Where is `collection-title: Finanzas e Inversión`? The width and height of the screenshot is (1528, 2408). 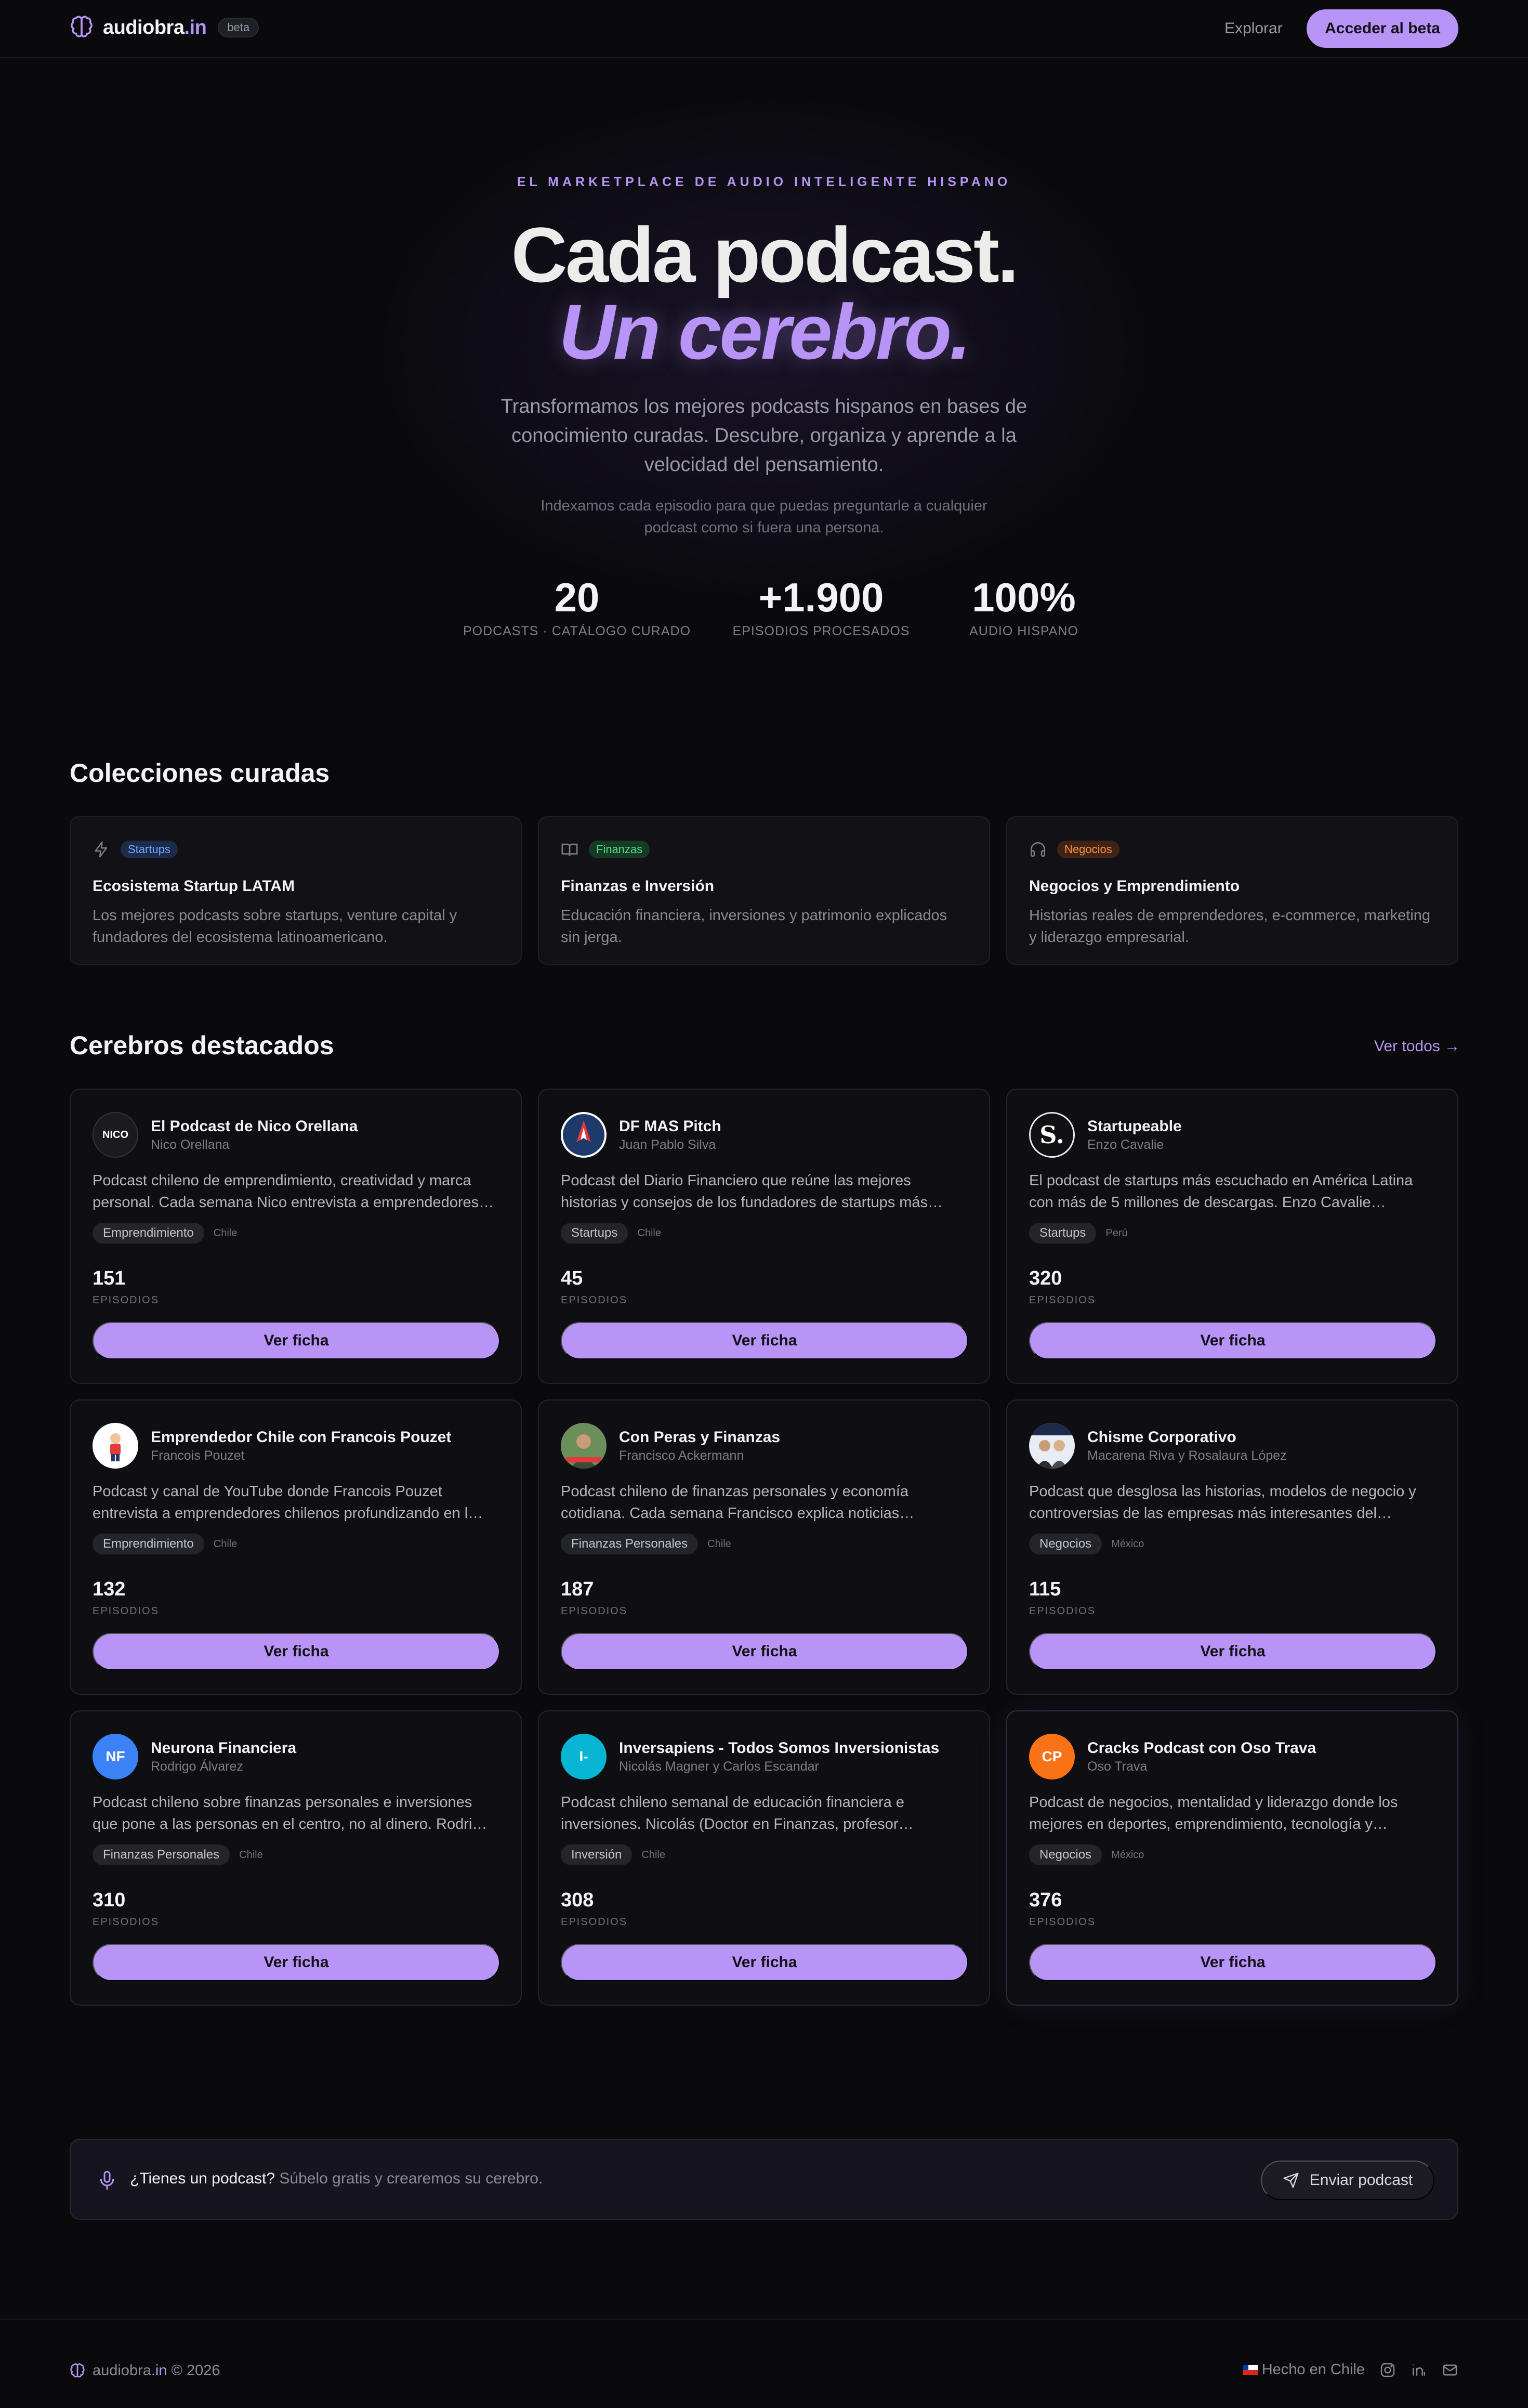 collection-title: Finanzas e Inversión is located at coordinates (638, 887).